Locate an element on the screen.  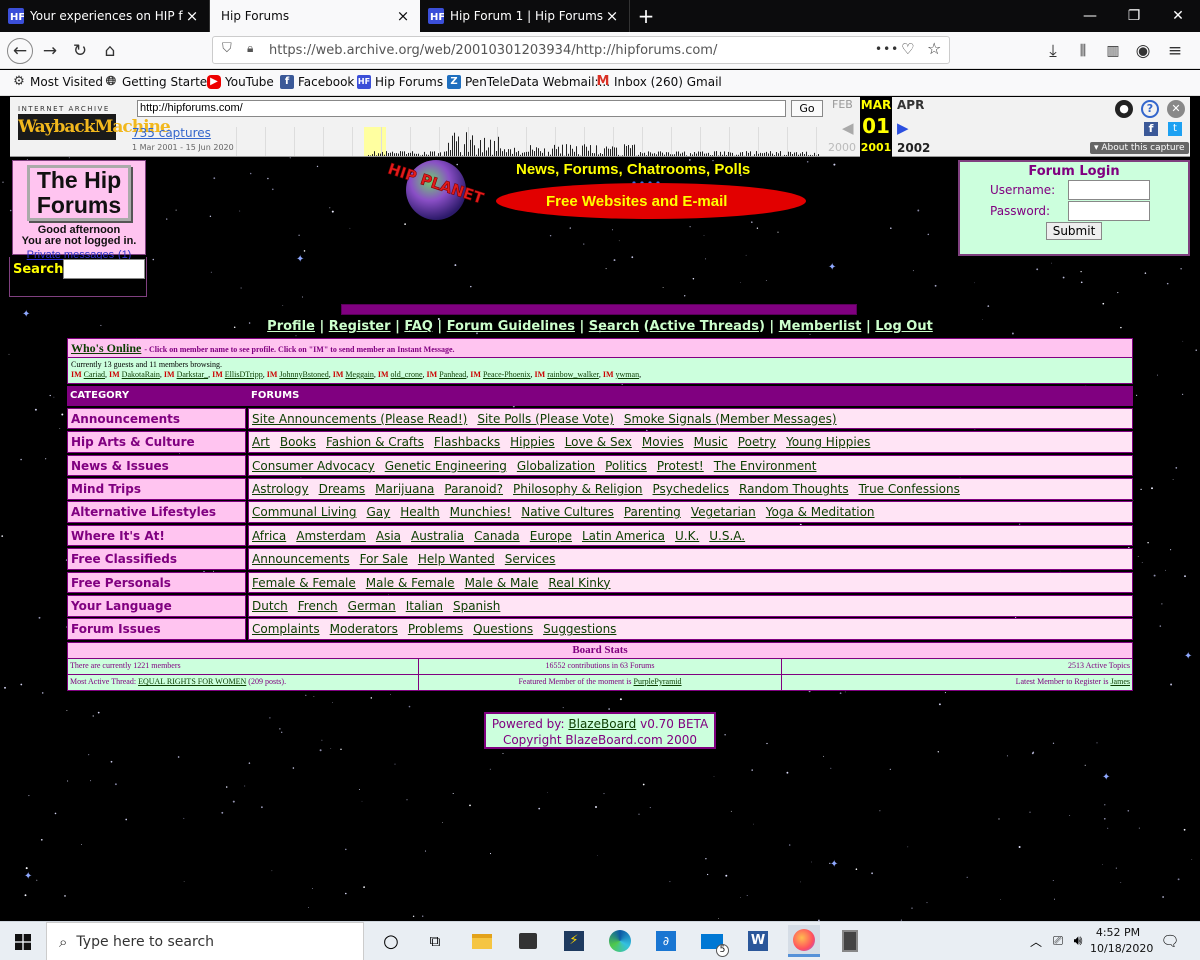
forum-link: Spanish is located at coordinates (476, 606).